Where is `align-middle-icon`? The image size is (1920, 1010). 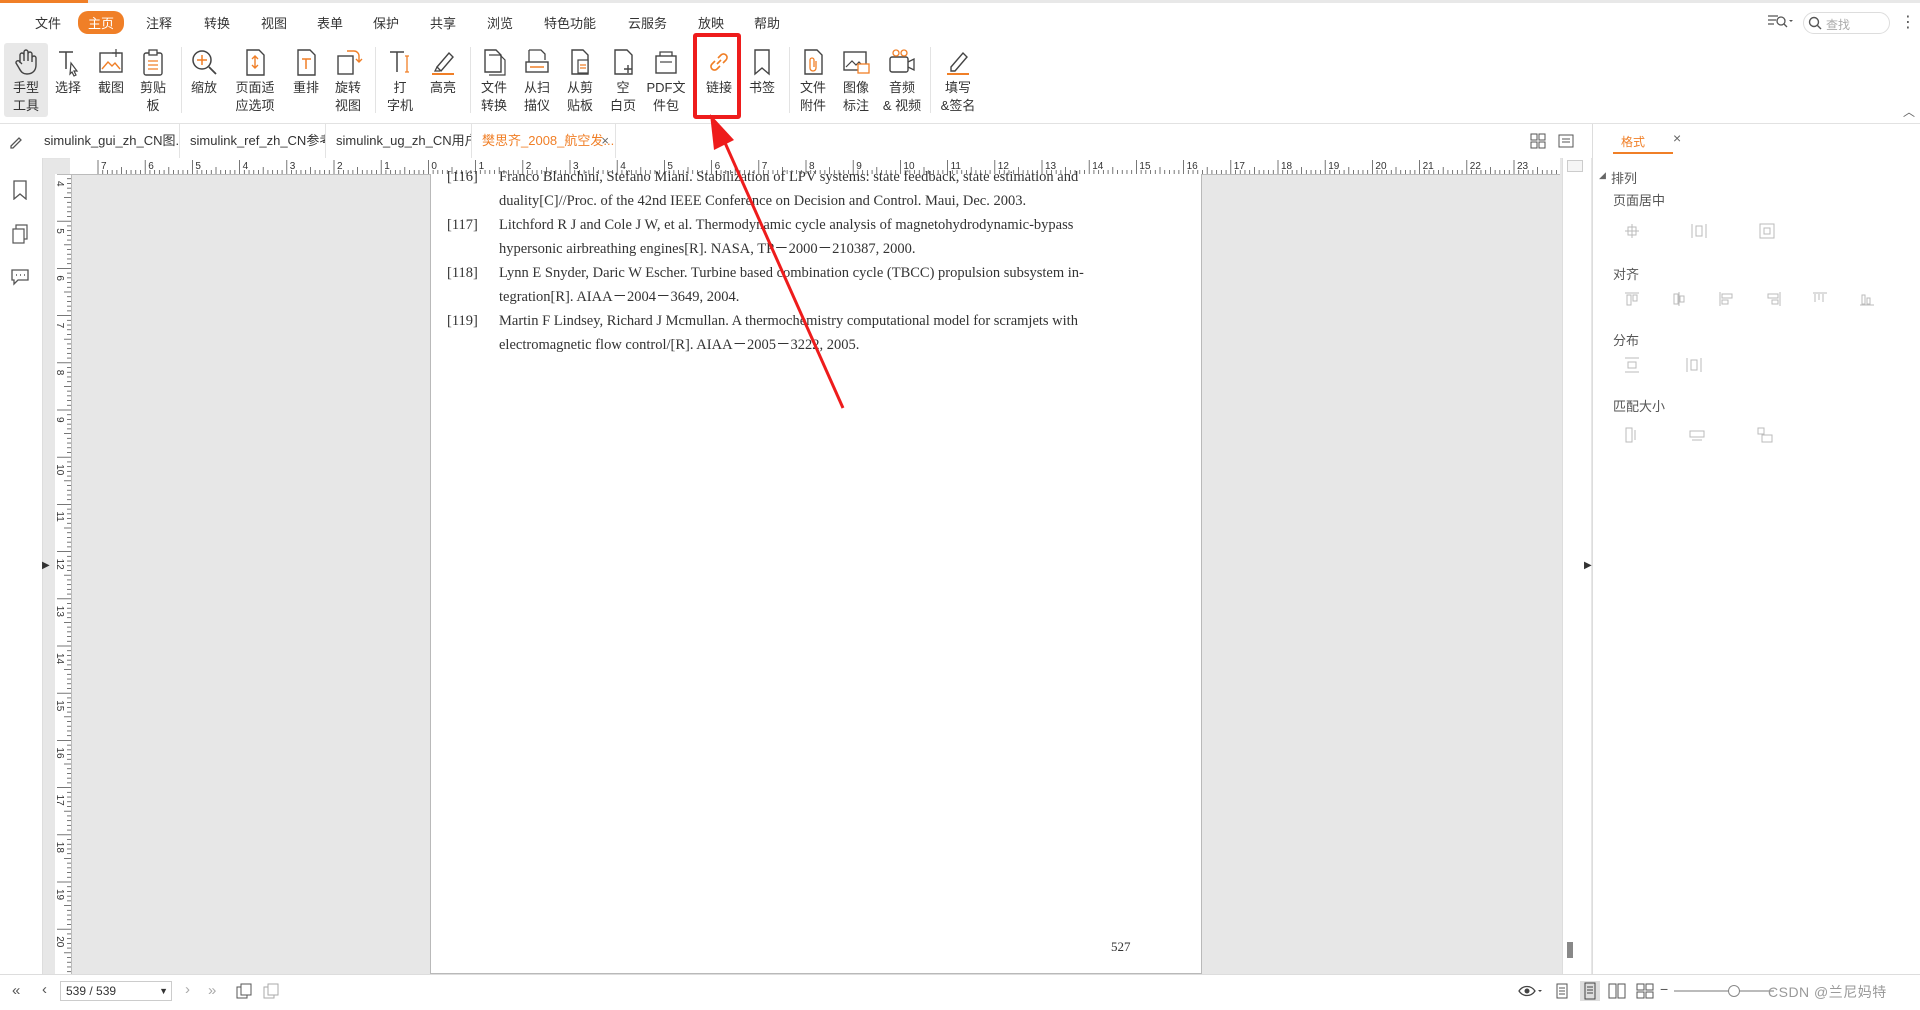
align-middle-icon is located at coordinates (1679, 299).